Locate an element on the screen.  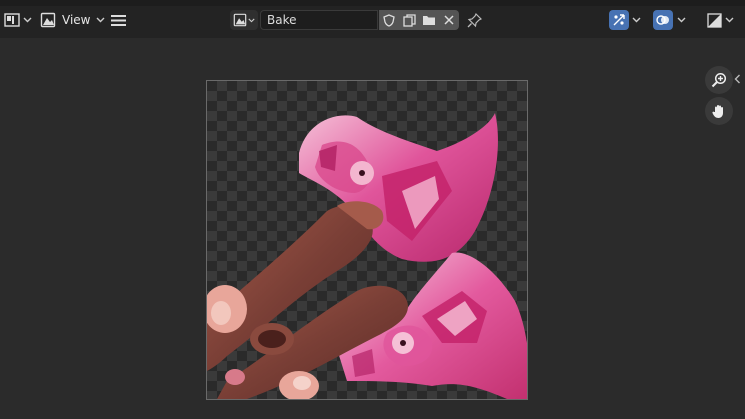
image-name-field: Bake is located at coordinates (319, 20).